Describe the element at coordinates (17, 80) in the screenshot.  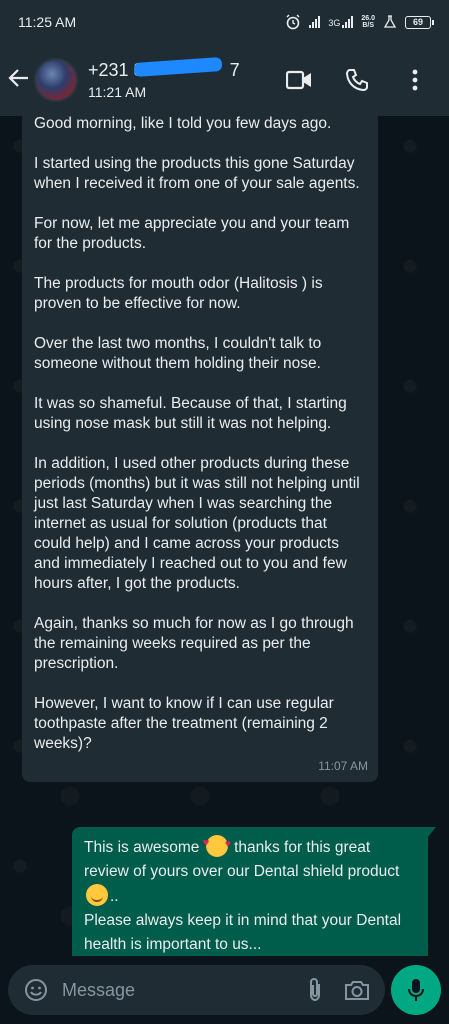
I see `back-arrow-icon` at that location.